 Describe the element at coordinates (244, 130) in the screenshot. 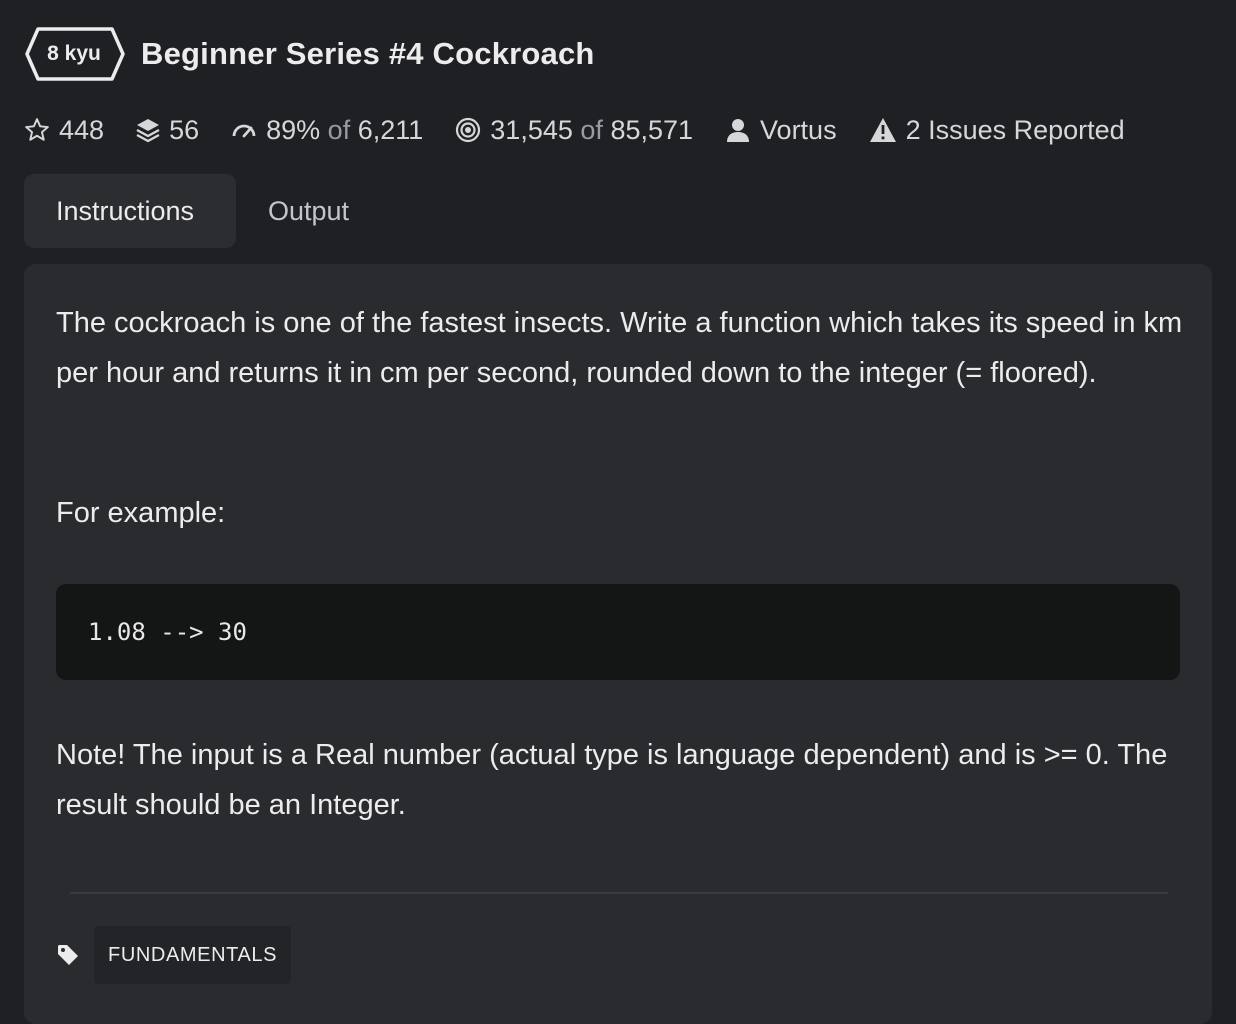

I see `gauge-icon` at that location.